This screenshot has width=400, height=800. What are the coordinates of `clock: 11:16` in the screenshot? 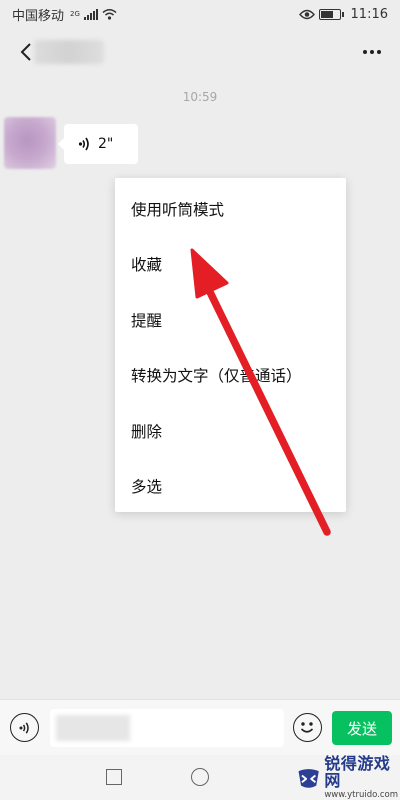 It's located at (369, 14).